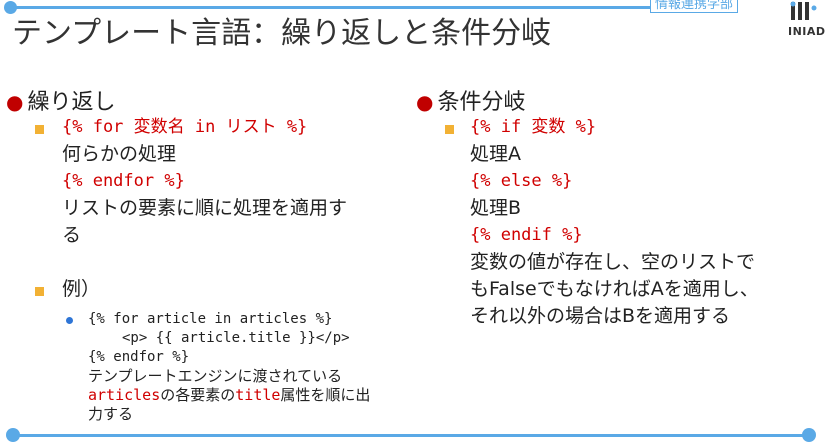 The image size is (830, 446). Describe the element at coordinates (481, 102) in the screenshot. I see `right-heading-text: 条件分岐` at that location.